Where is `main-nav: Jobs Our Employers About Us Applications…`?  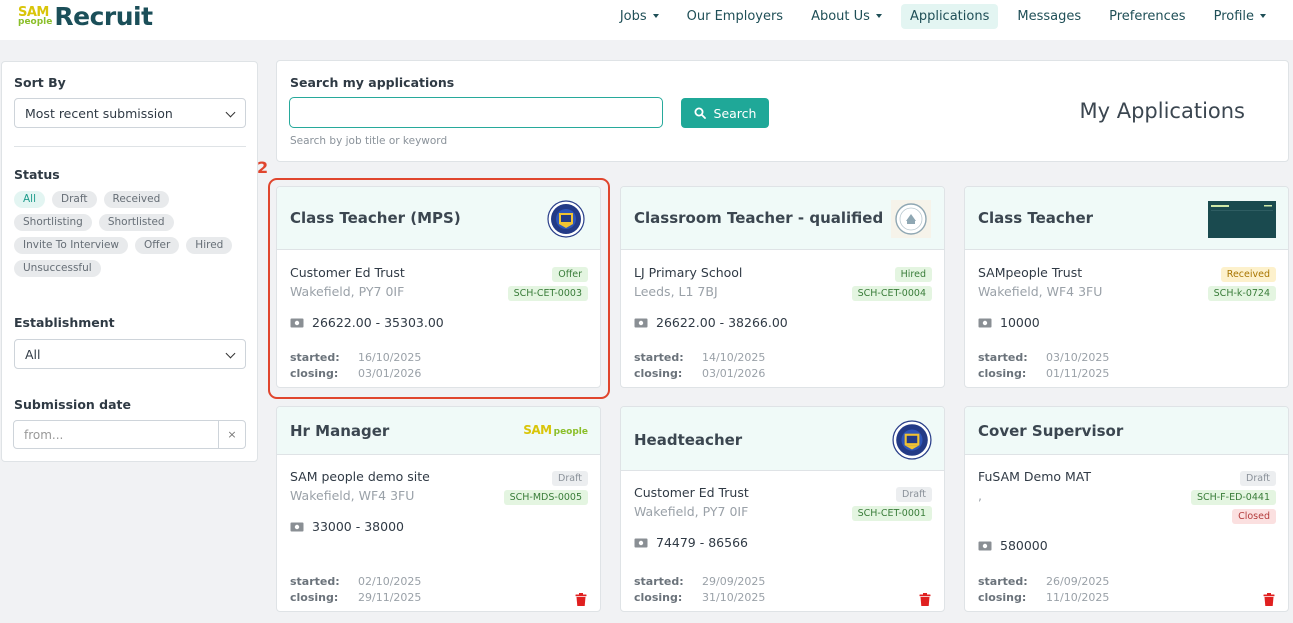
main-nav: Jobs Our Employers About Us Applications… is located at coordinates (938, 16).